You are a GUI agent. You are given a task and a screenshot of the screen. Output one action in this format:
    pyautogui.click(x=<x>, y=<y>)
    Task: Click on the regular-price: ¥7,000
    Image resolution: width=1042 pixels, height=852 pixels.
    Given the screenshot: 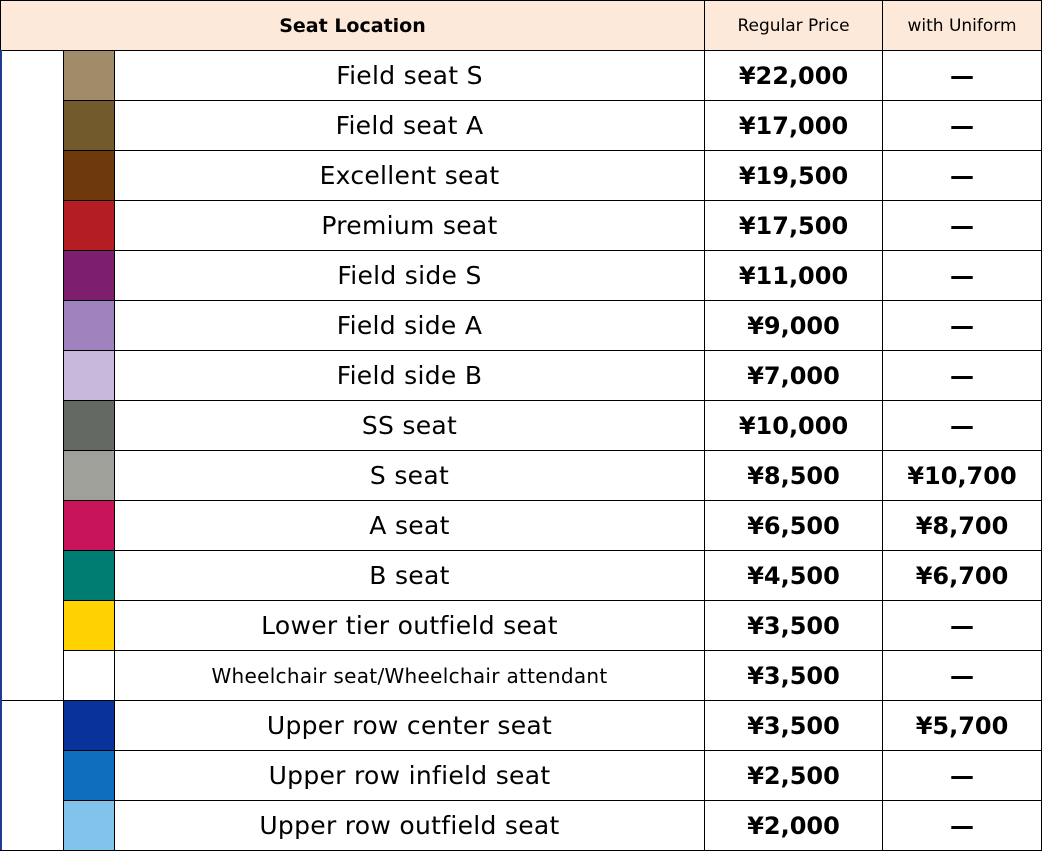 What is the action you would take?
    pyautogui.click(x=793, y=375)
    